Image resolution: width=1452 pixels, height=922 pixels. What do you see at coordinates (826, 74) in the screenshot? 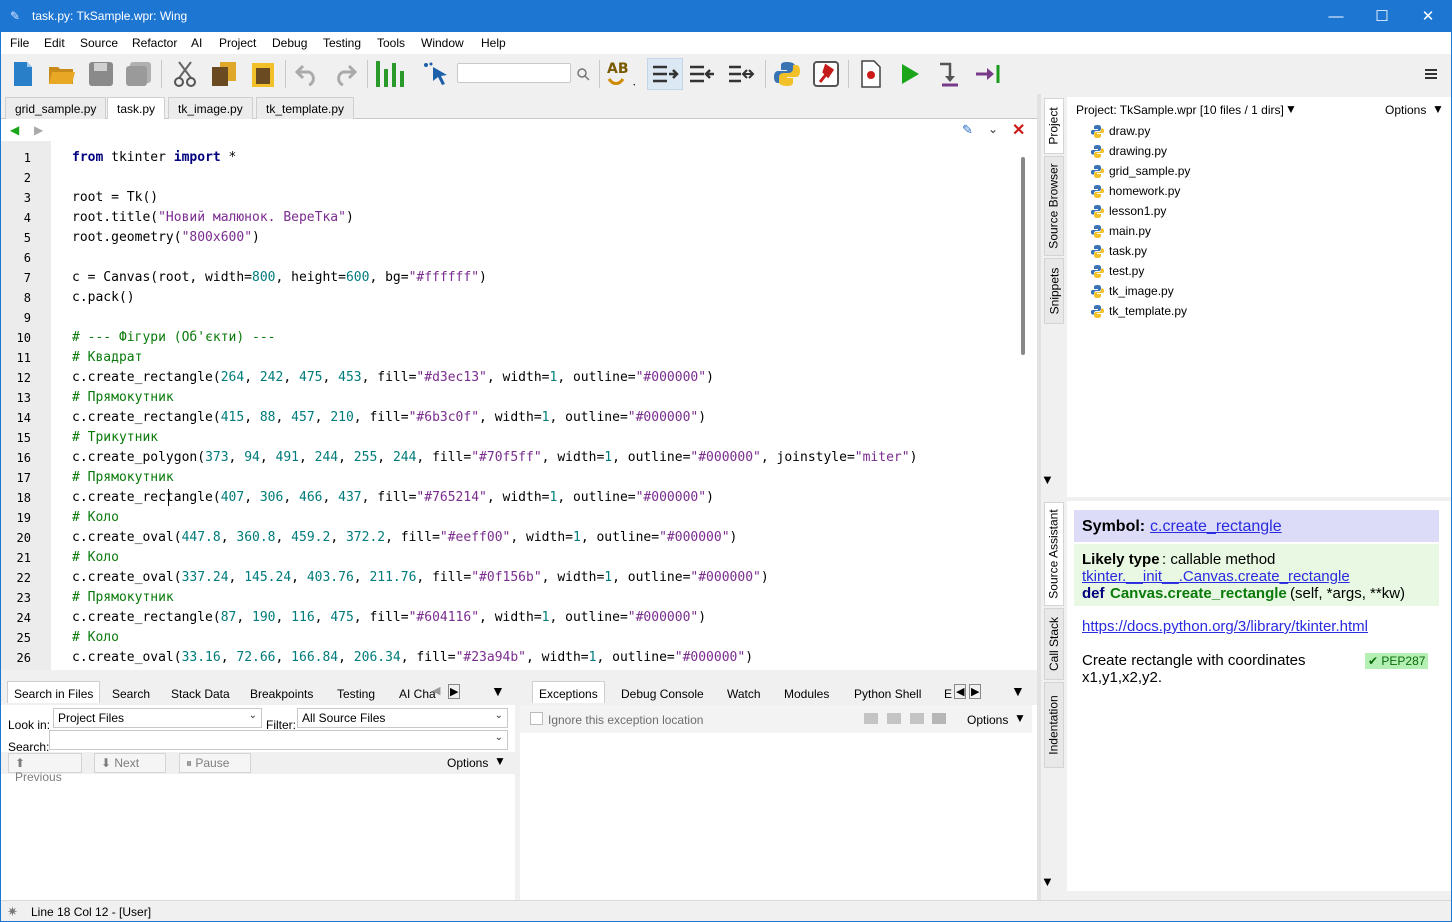
I see `debug-settings-icon` at bounding box center [826, 74].